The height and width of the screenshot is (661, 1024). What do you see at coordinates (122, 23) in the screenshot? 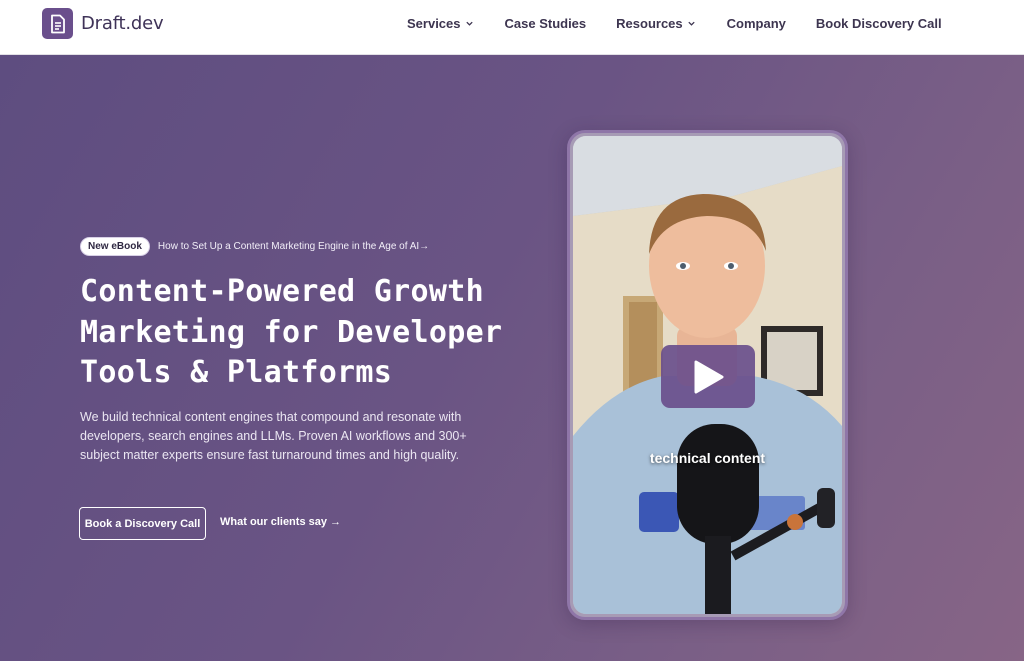
I see `brand-name: Draft.dev` at bounding box center [122, 23].